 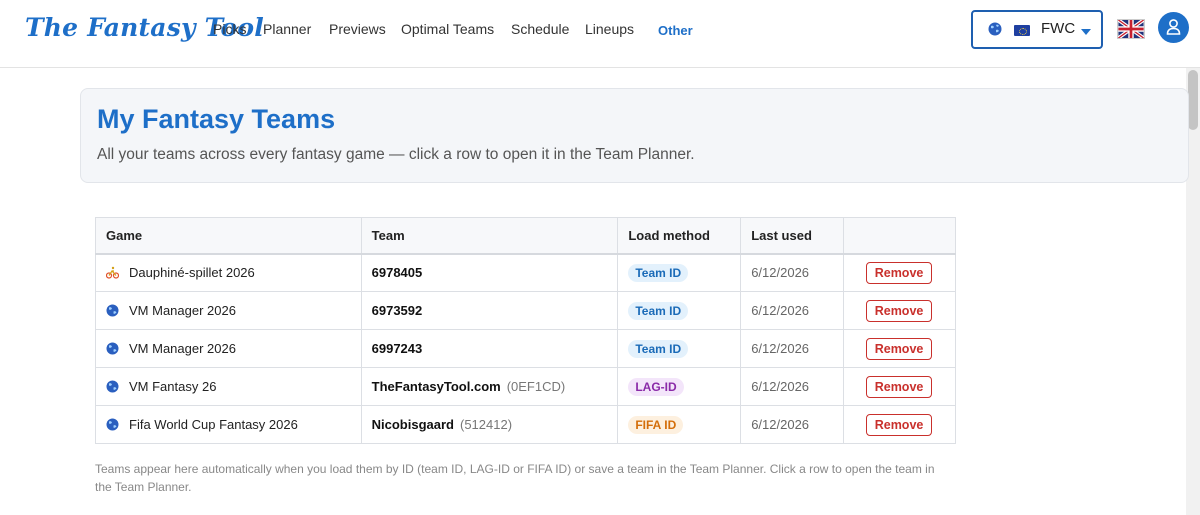 What do you see at coordinates (899, 236) in the screenshot?
I see `column-header-actions` at bounding box center [899, 236].